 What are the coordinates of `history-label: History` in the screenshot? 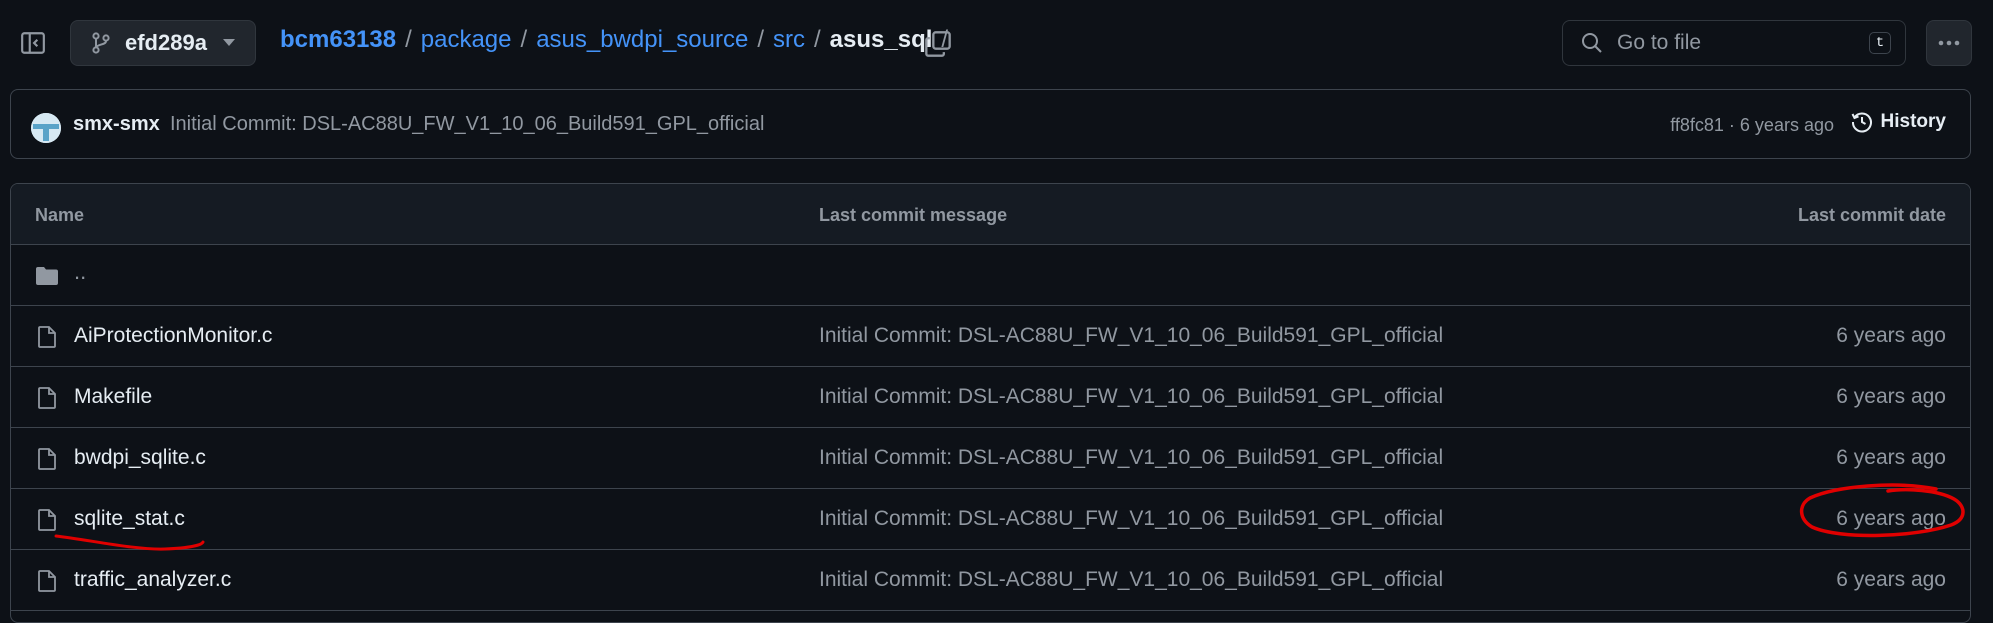 It's located at (1913, 121).